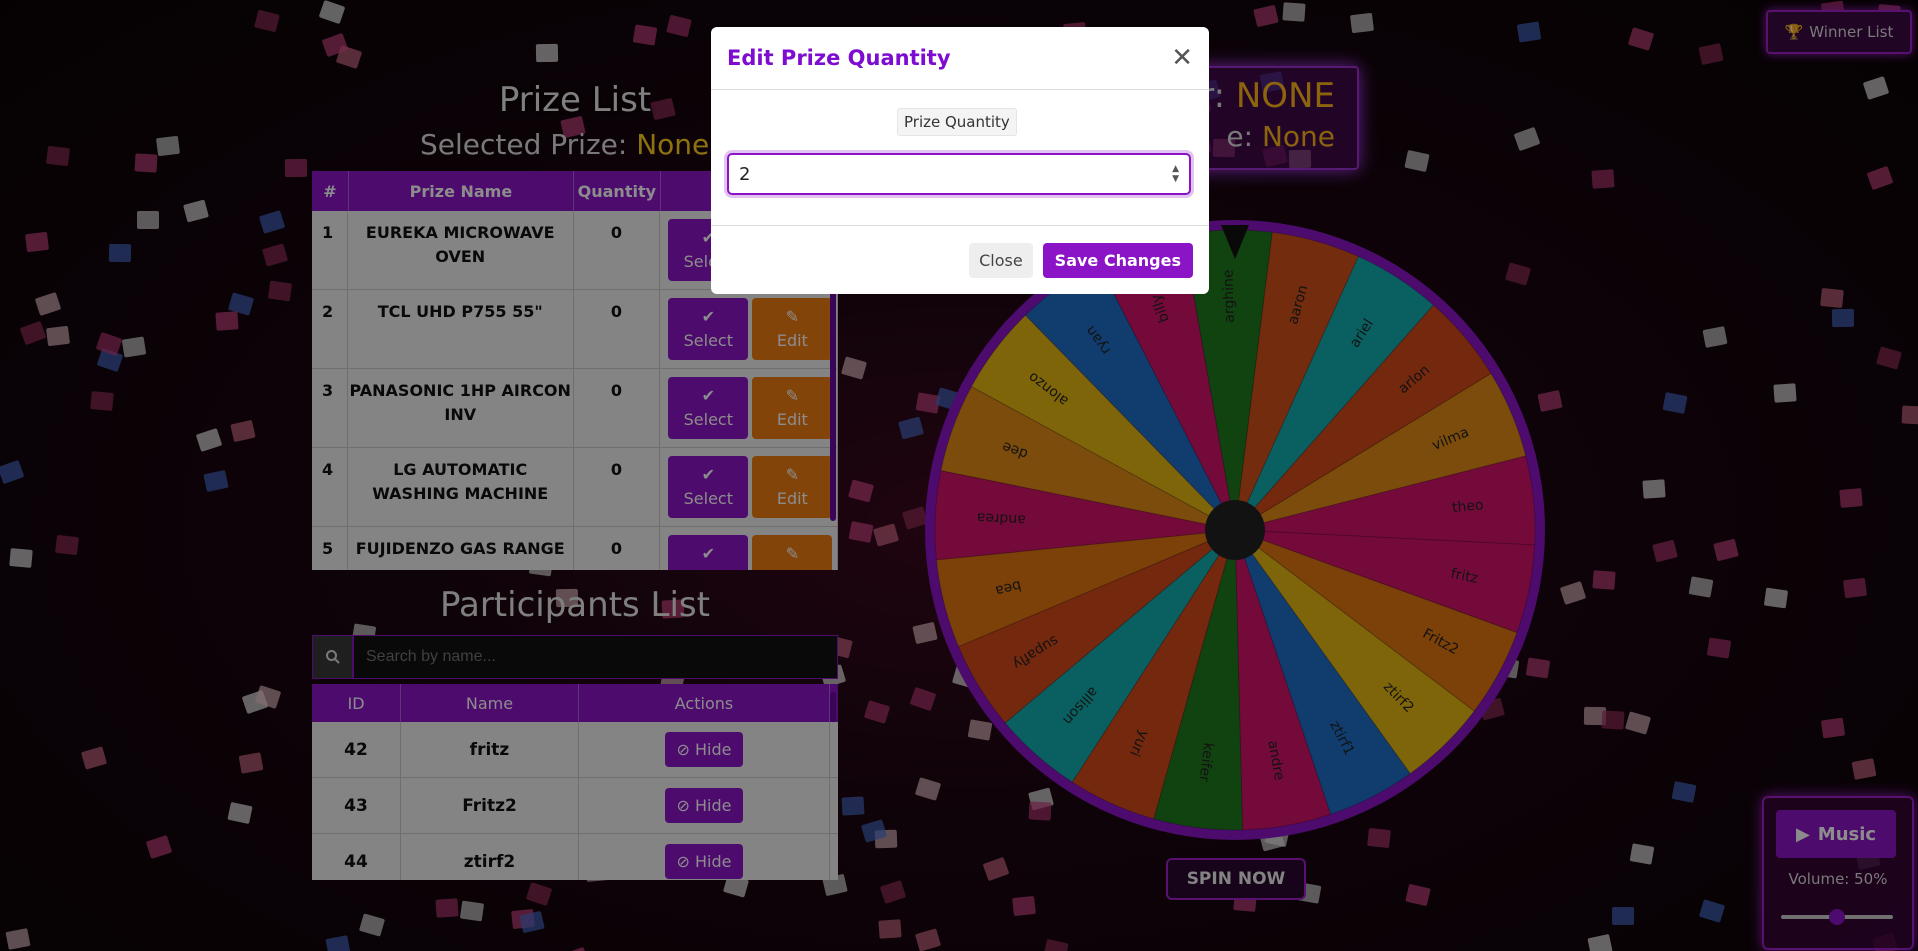 The image size is (1918, 951). What do you see at coordinates (745, 174) in the screenshot?
I see `prize-quantity-value: 2` at bounding box center [745, 174].